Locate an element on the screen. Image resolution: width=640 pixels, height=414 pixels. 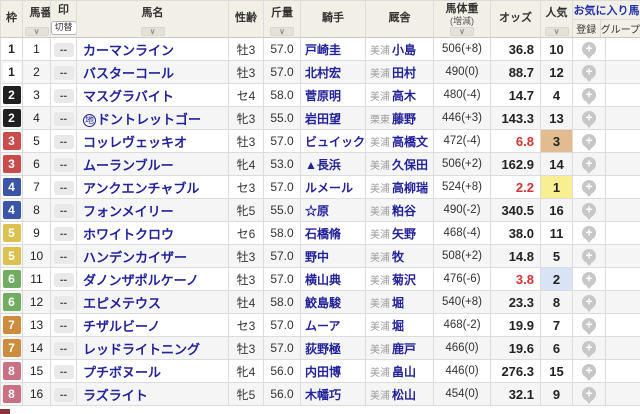
jockey-link: ビュイック is located at coordinates (335, 142).